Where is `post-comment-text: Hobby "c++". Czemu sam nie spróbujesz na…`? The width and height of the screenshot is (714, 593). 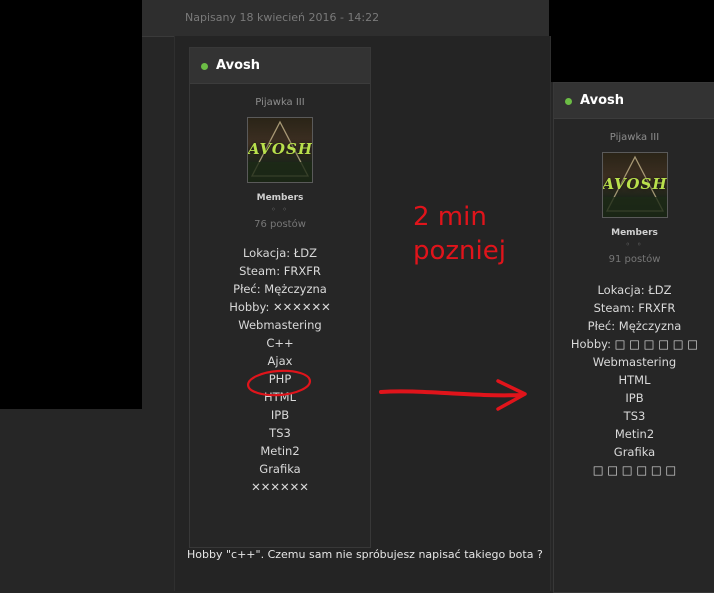
post-comment-text: Hobby "c++". Czemu sam nie spróbujesz na… is located at coordinates (365, 554).